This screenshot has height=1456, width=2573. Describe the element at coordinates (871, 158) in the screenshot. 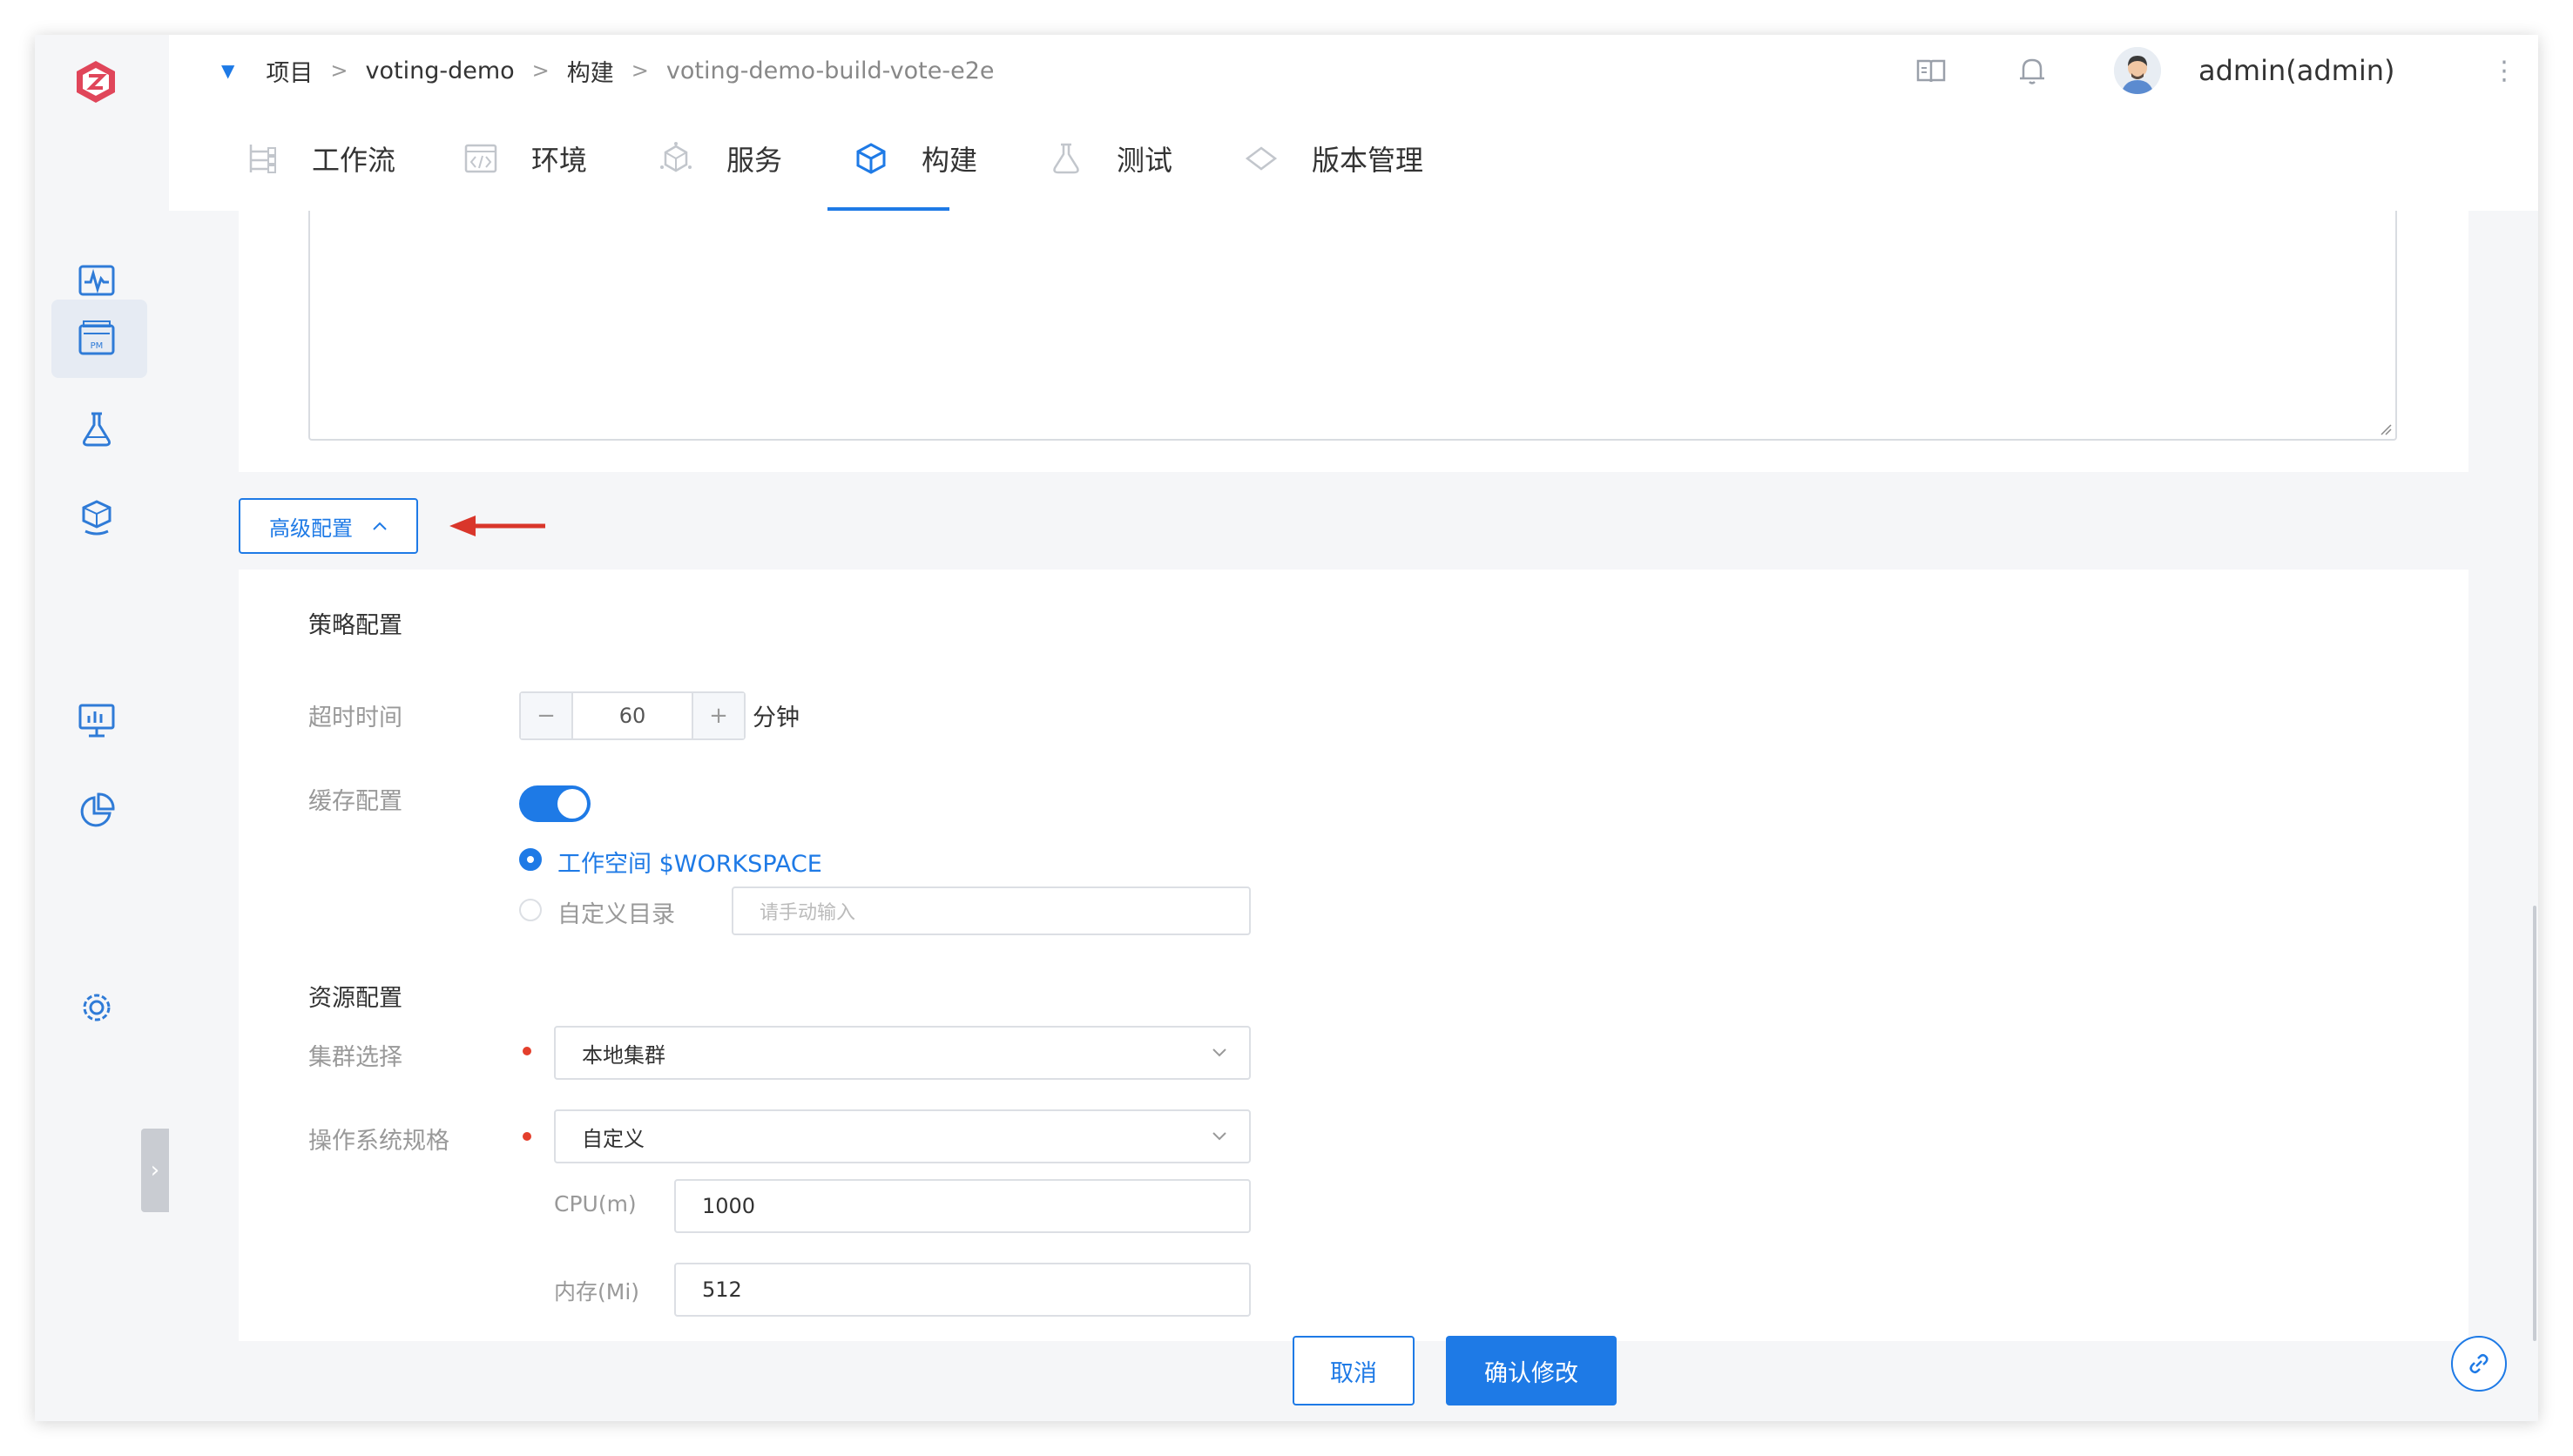

I see `build-box-icon` at that location.